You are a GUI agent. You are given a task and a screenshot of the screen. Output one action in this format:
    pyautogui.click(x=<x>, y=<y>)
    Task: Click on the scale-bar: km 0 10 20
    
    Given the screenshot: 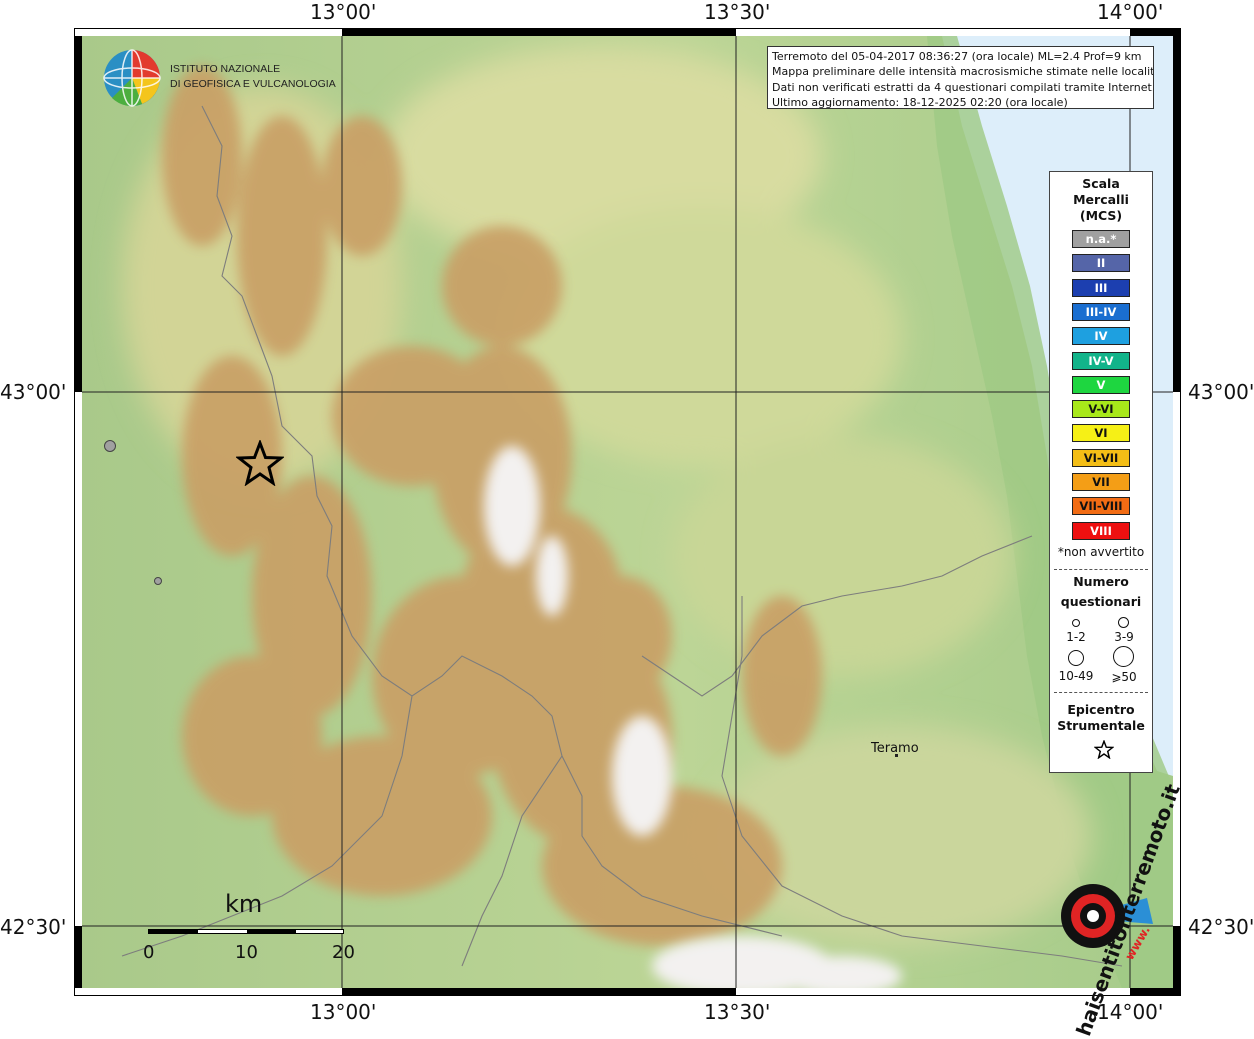 What is the action you would take?
    pyautogui.click(x=249, y=930)
    